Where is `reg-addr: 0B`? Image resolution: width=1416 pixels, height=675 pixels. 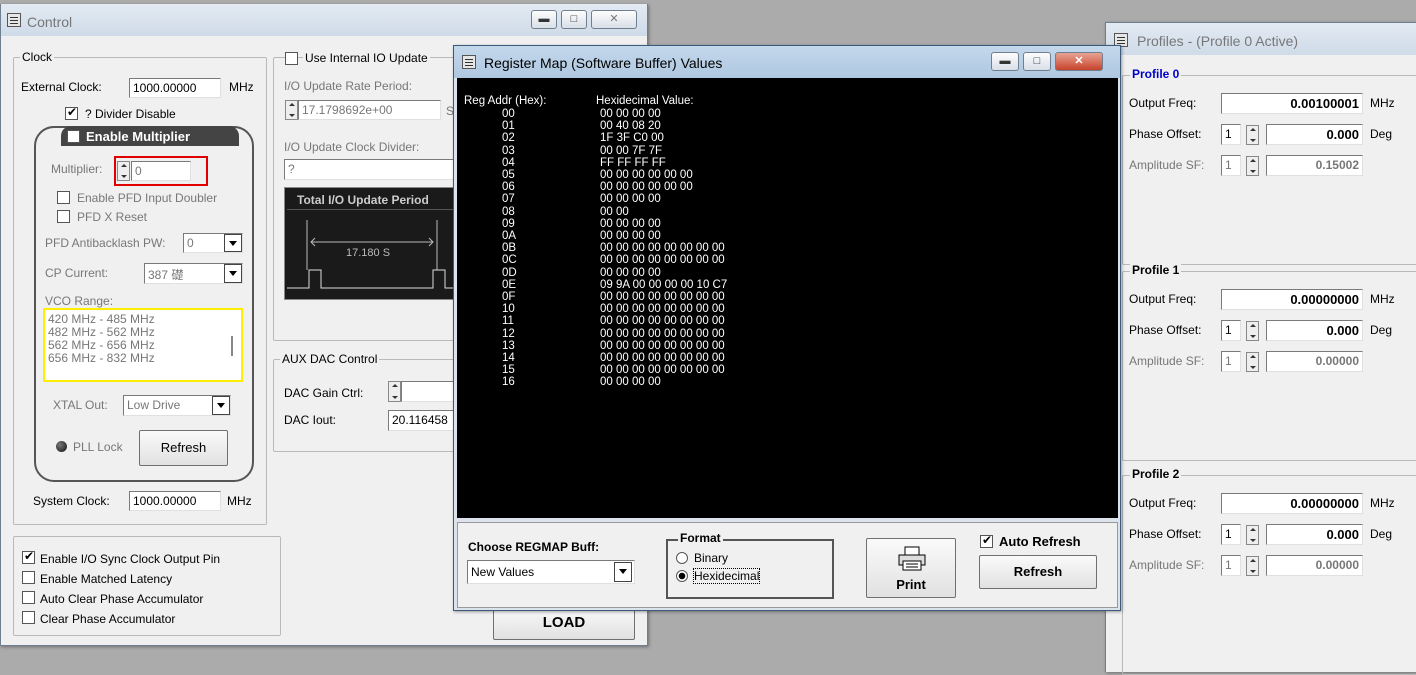
reg-addr: 0B is located at coordinates (509, 248).